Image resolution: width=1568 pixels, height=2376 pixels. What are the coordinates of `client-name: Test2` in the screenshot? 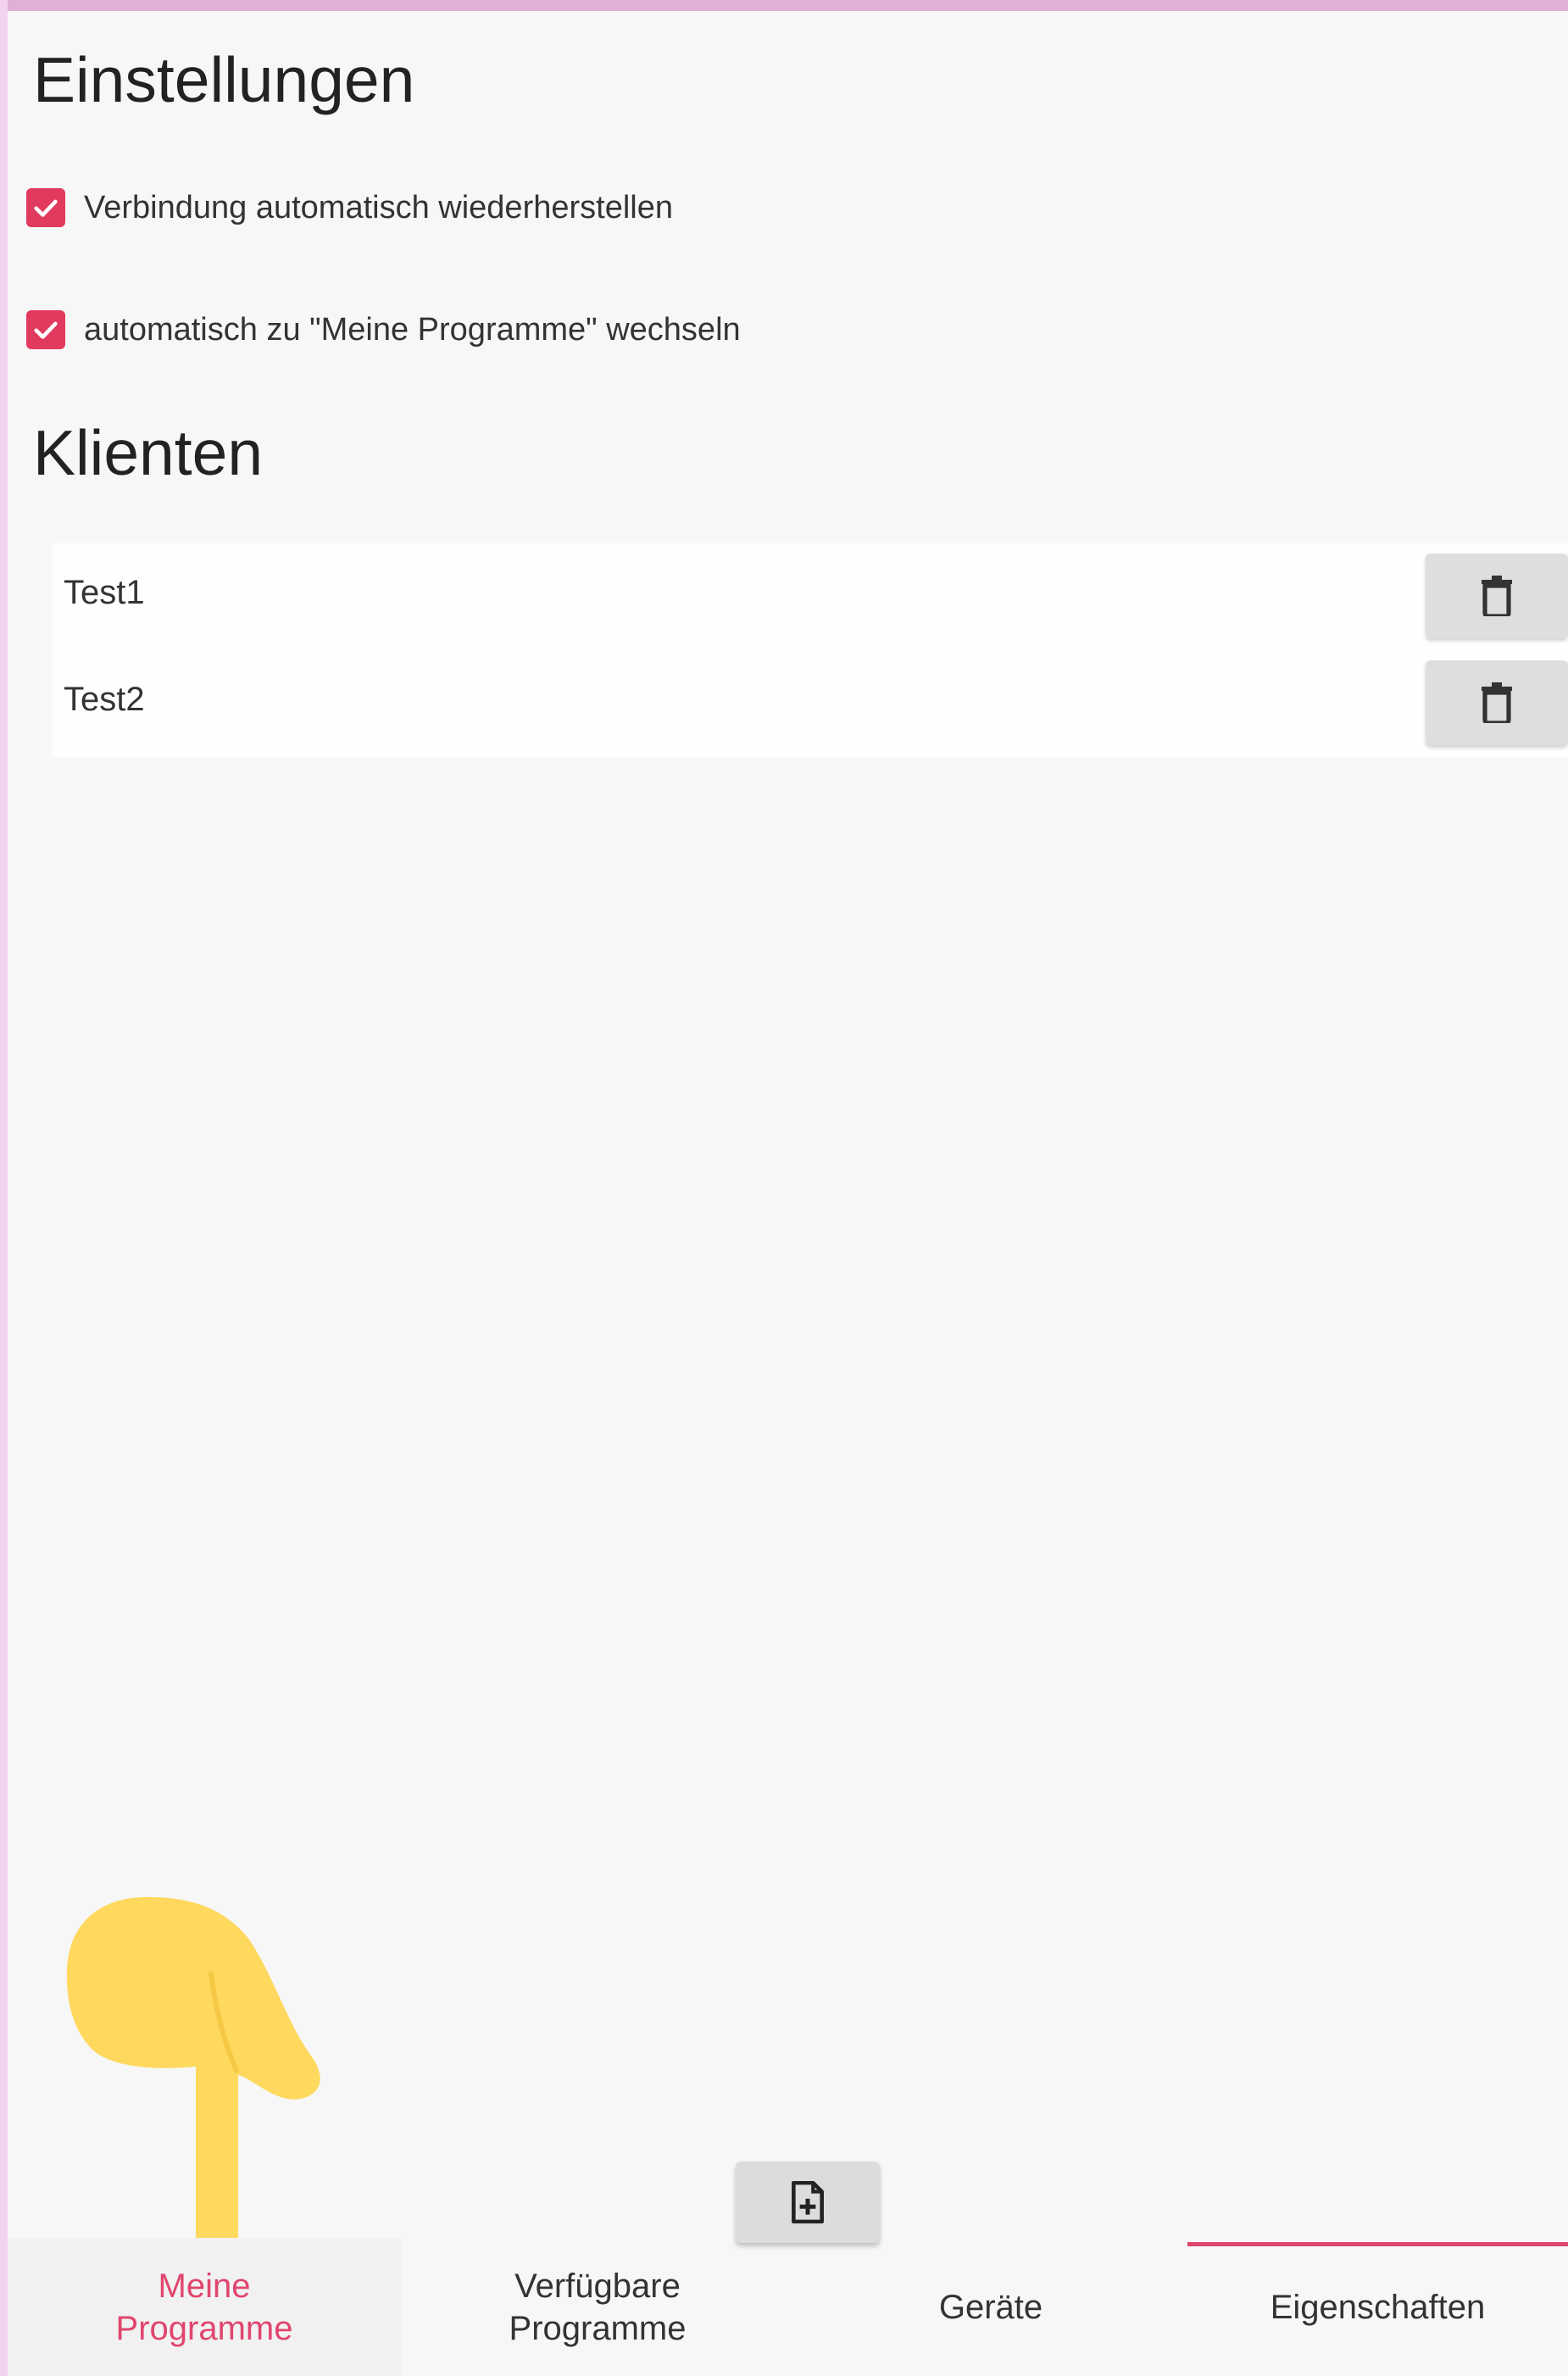 It's located at (104, 699).